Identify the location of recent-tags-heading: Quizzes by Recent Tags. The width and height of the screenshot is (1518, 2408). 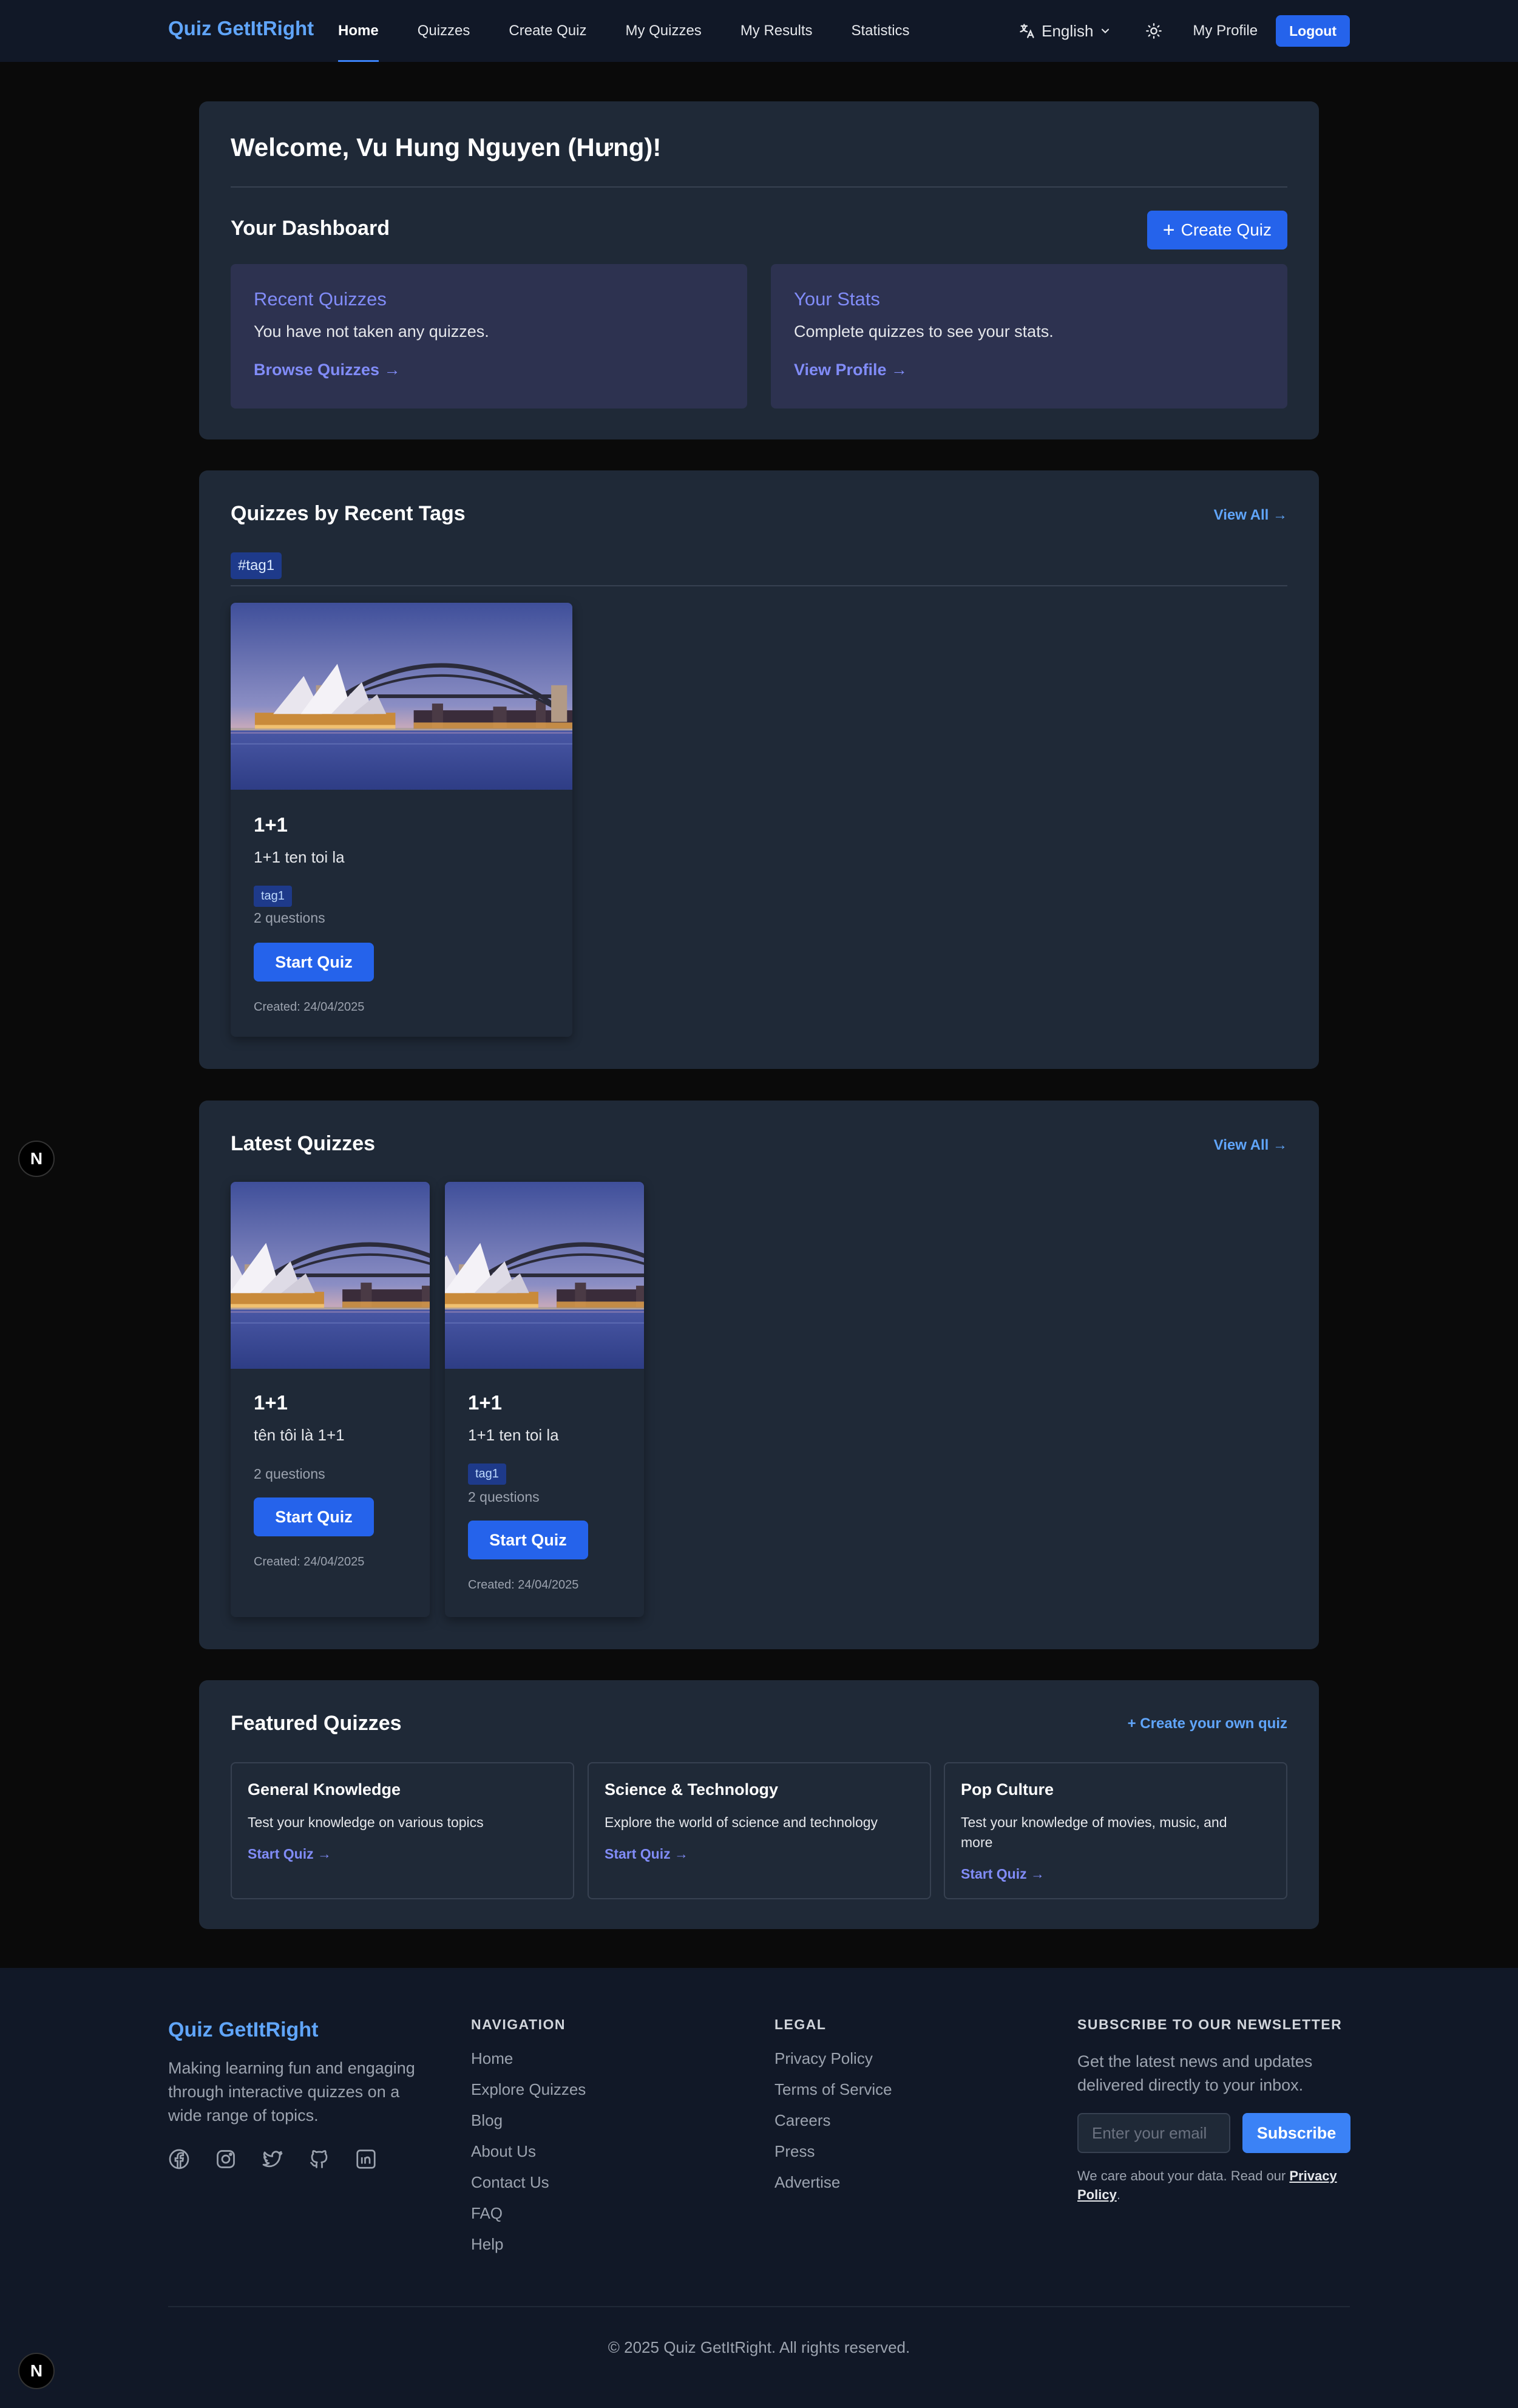
(349, 513).